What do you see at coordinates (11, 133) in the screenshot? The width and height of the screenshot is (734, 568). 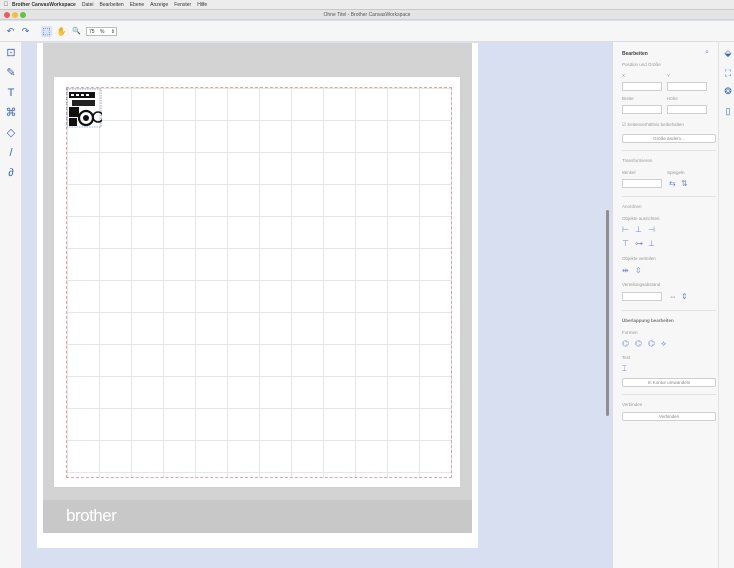 I see `shape-tool-icon: ◇` at bounding box center [11, 133].